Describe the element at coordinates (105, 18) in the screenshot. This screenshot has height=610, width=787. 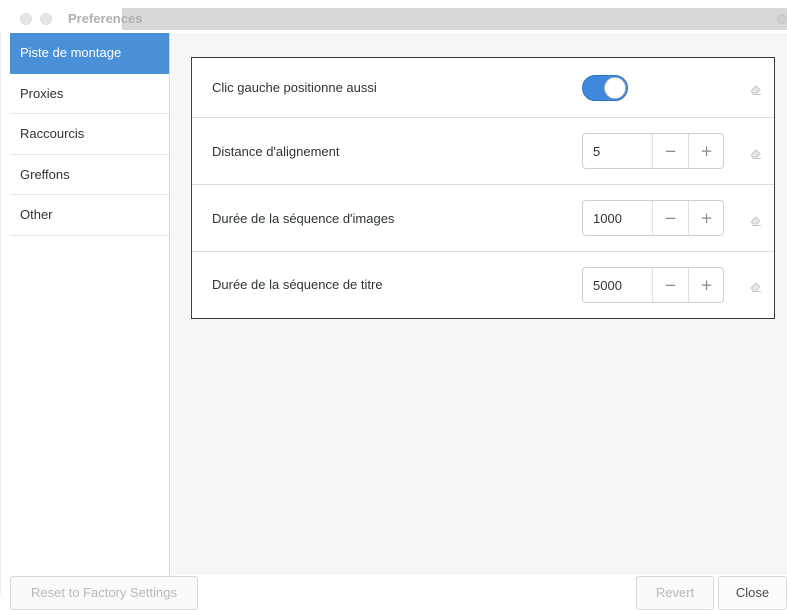
I see `window-title: Preferences` at that location.